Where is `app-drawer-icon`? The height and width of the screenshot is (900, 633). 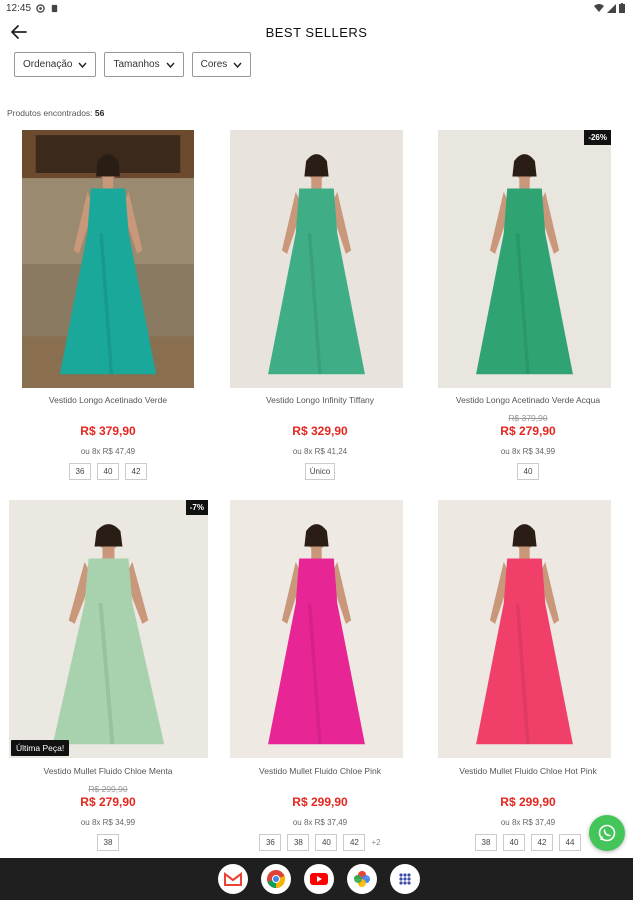 app-drawer-icon is located at coordinates (405, 879).